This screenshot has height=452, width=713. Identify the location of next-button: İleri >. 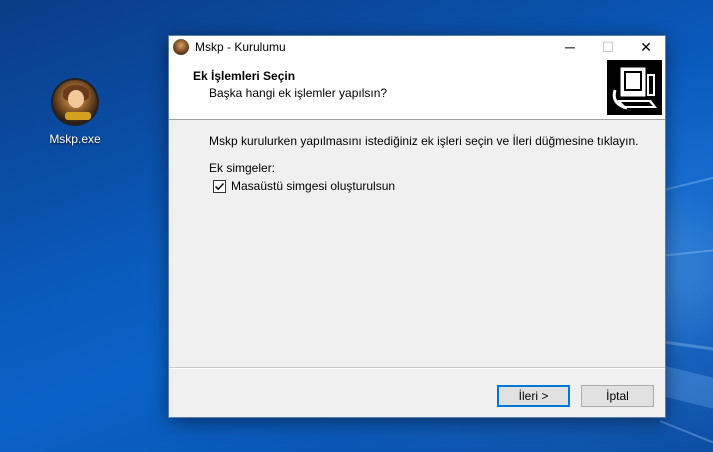
(533, 396).